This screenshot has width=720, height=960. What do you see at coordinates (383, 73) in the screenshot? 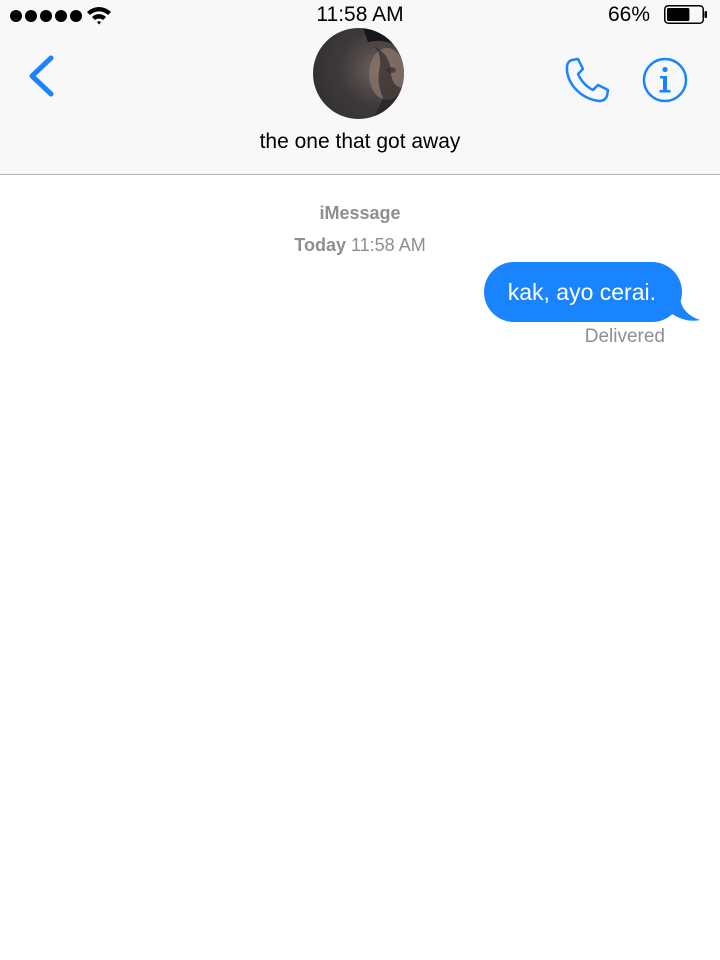
I see `avatar-photo` at bounding box center [383, 73].